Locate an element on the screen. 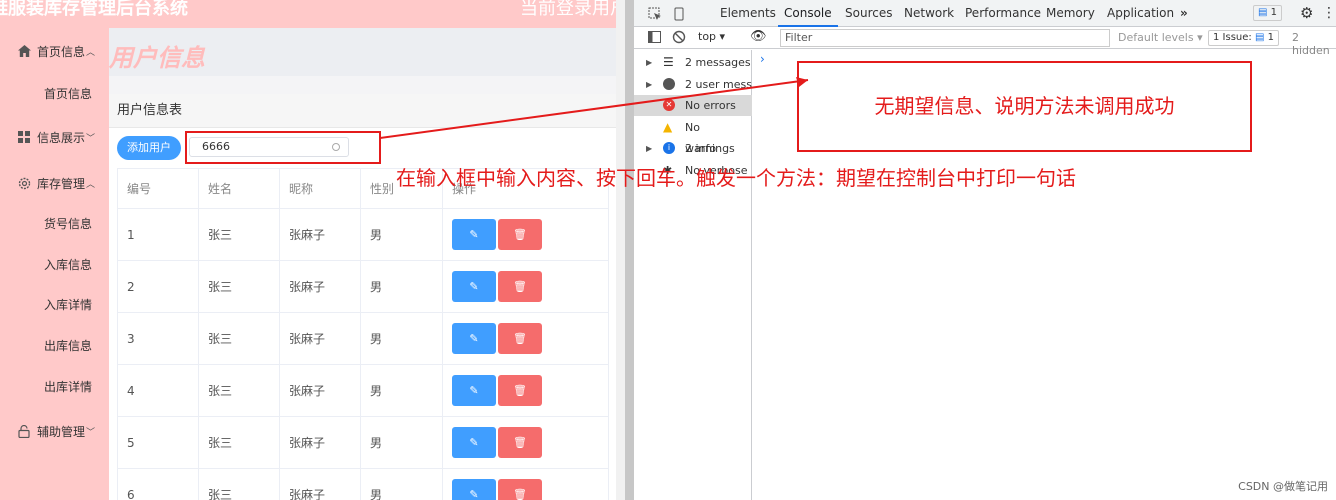  annotation-note-result: 无期望信息、说明方法未调用成功 is located at coordinates (1024, 106).